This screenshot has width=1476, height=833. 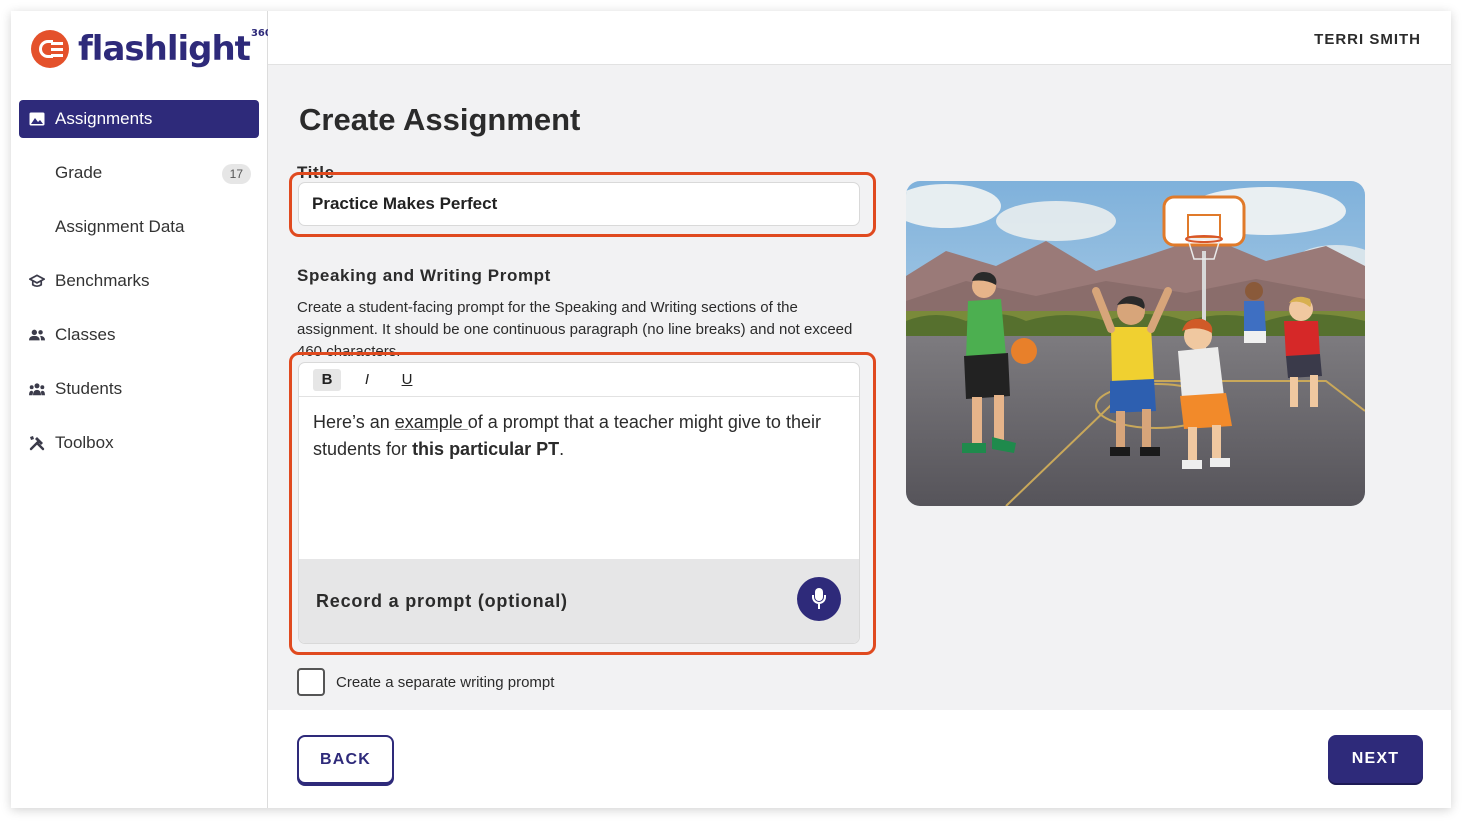 What do you see at coordinates (37, 281) in the screenshot?
I see `graduation-cap-icon` at bounding box center [37, 281].